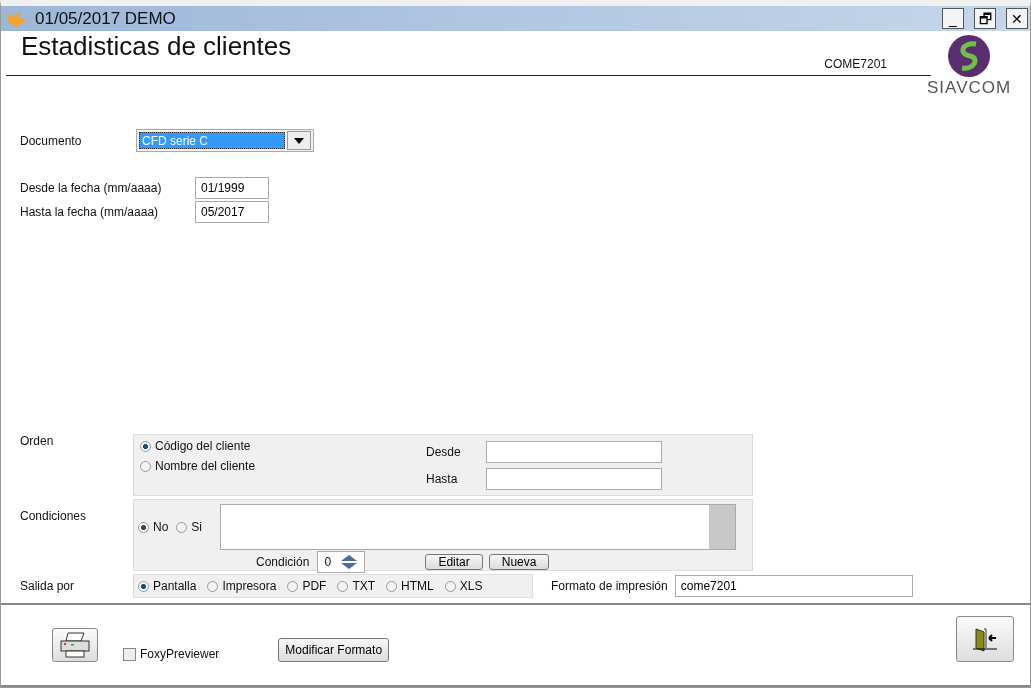 The height and width of the screenshot is (688, 1031). I want to click on fox-icon, so click(16, 18).